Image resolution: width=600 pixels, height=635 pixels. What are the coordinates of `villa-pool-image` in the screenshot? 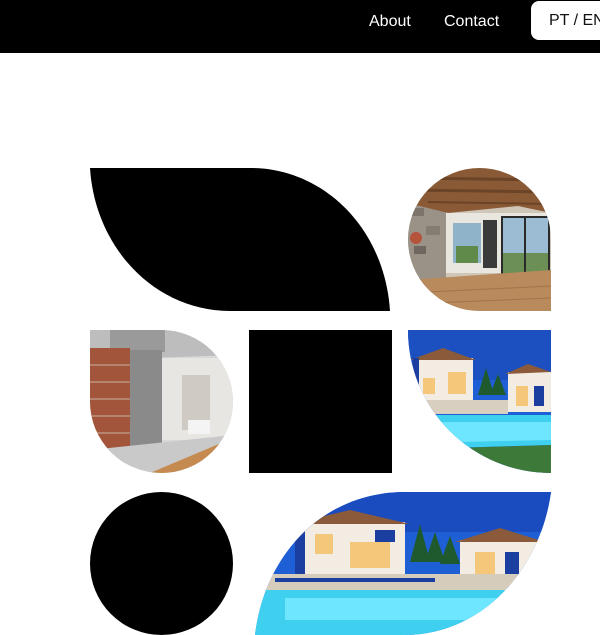 It's located at (479, 401).